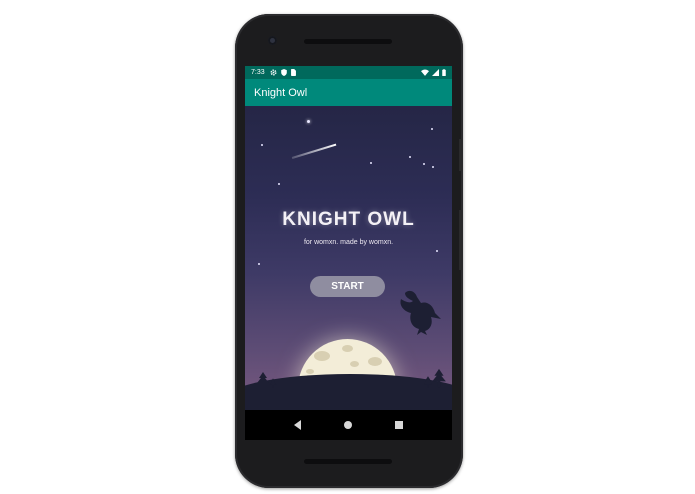 This screenshot has height=494, width=695. What do you see at coordinates (348, 41) in the screenshot?
I see `earpiece-speaker` at bounding box center [348, 41].